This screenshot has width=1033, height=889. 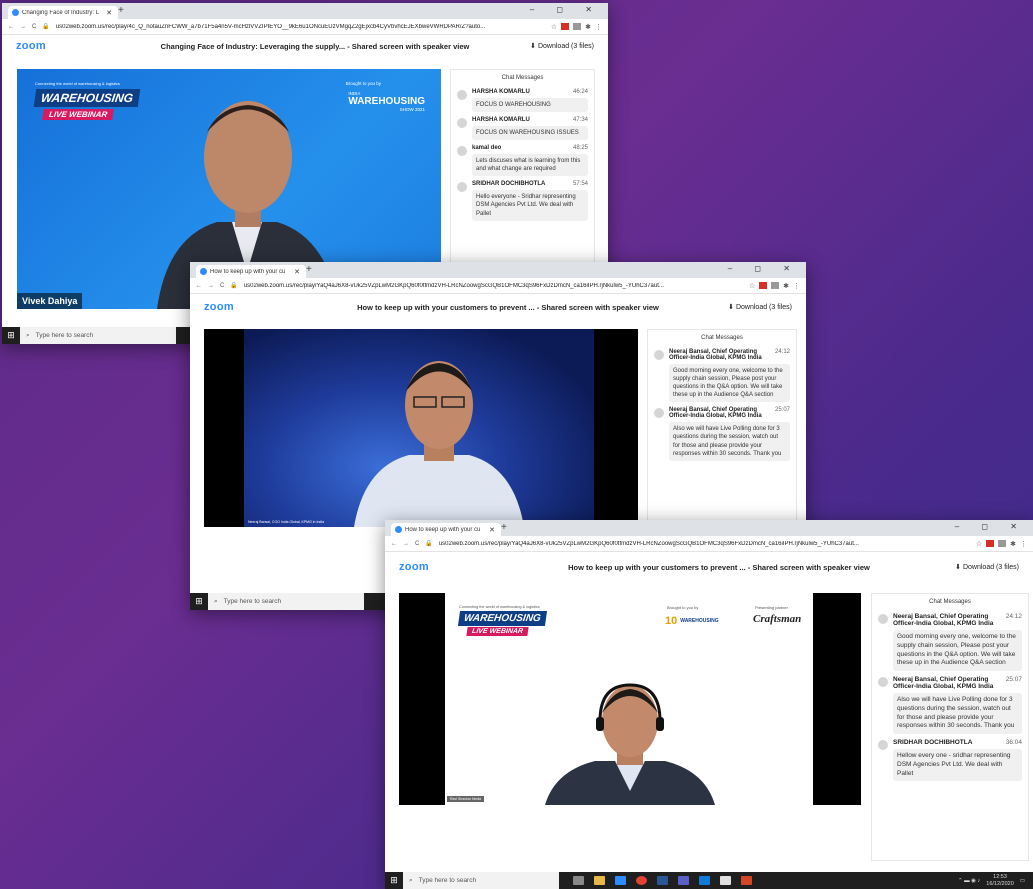 What do you see at coordinates (746, 880) in the screenshot?
I see `powerpoint-icon` at bounding box center [746, 880].